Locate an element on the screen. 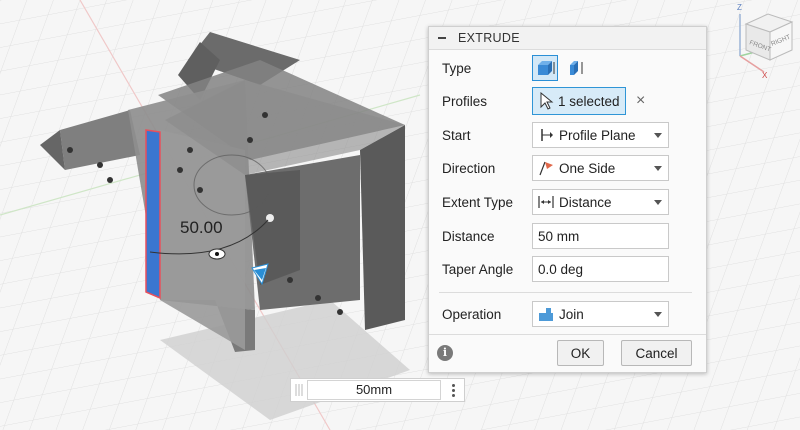 Image resolution: width=800 pixels, height=430 pixels. extent-type-dropdown: Distance is located at coordinates (600, 202).